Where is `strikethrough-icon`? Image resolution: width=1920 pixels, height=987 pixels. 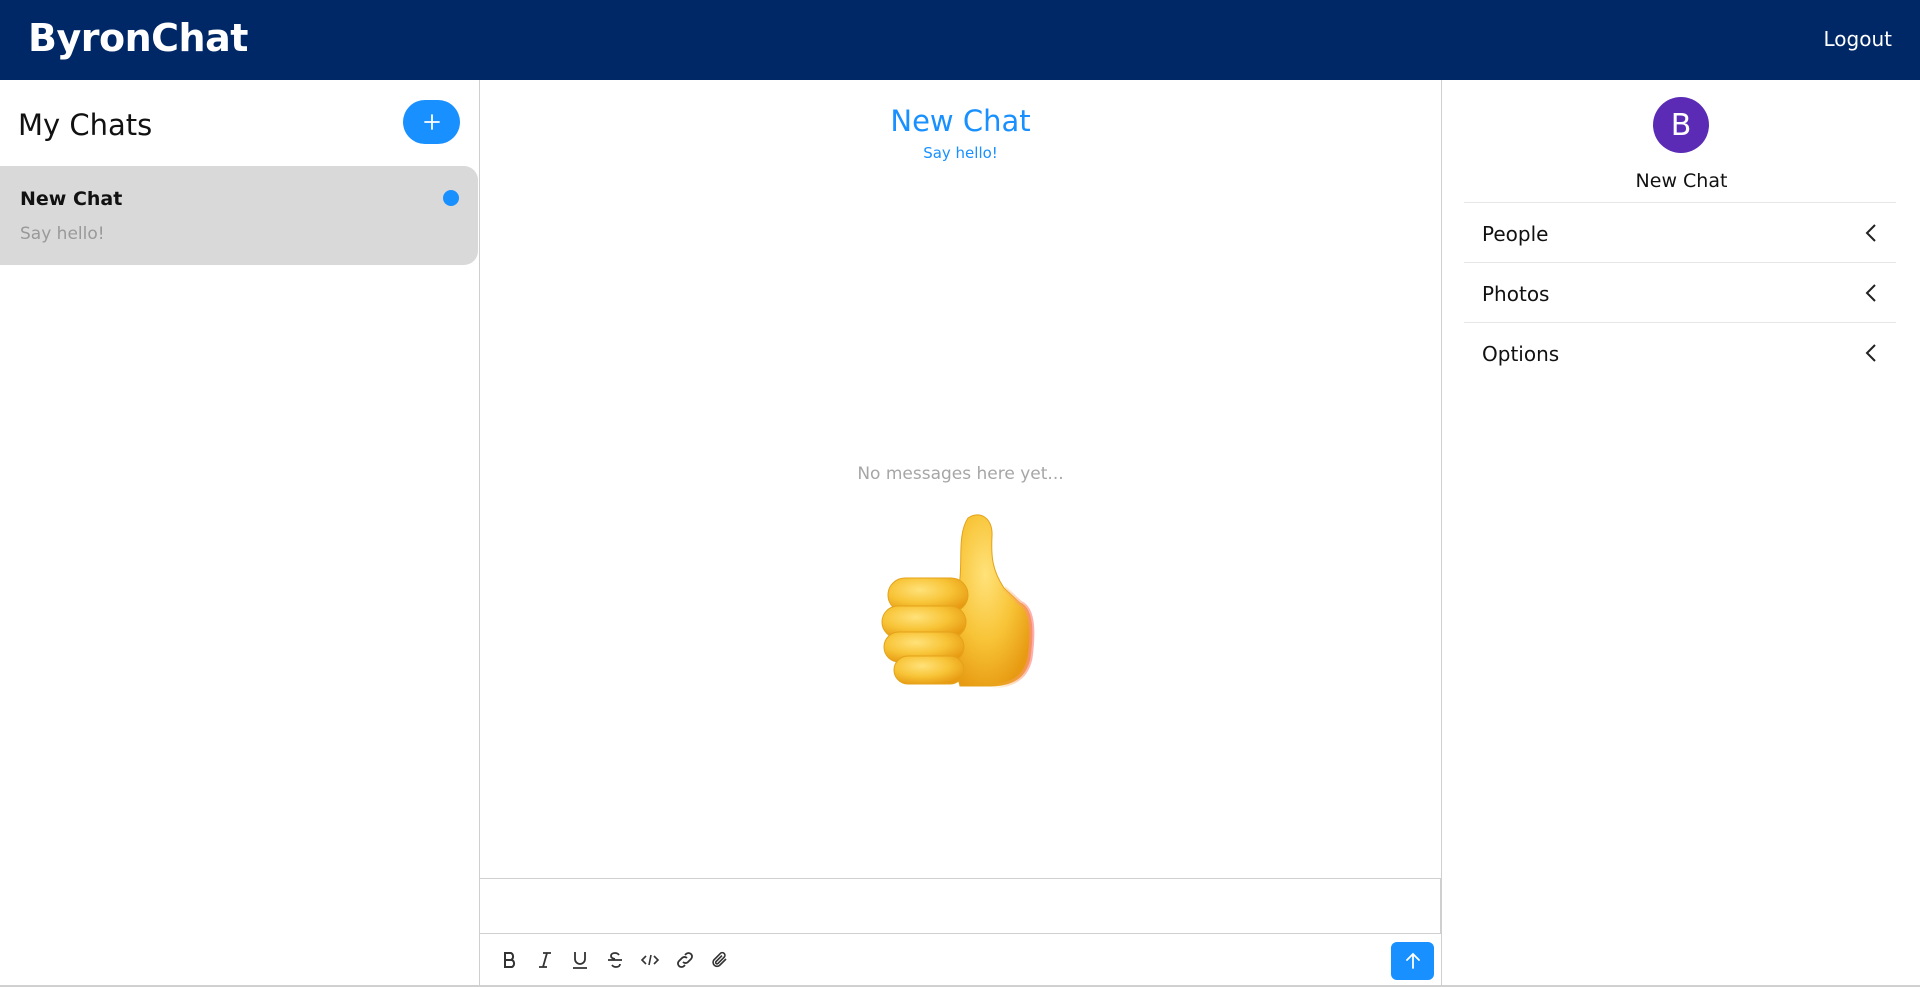 strikethrough-icon is located at coordinates (615, 960).